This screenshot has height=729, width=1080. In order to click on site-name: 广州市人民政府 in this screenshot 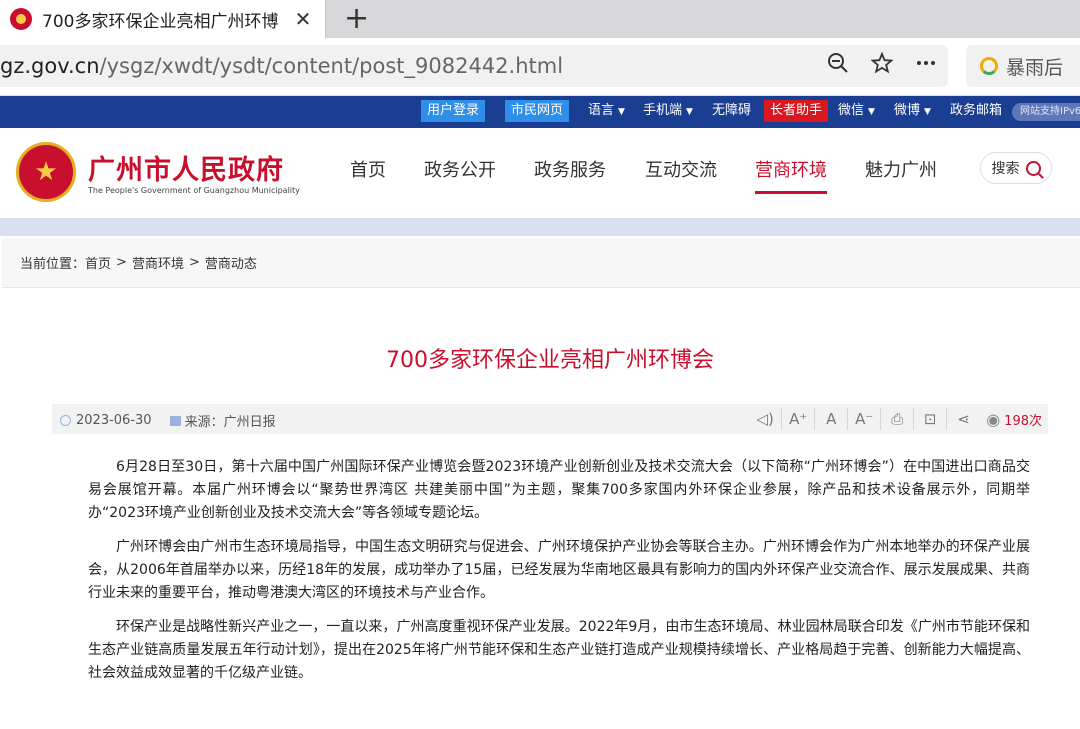, I will do `click(186, 167)`.